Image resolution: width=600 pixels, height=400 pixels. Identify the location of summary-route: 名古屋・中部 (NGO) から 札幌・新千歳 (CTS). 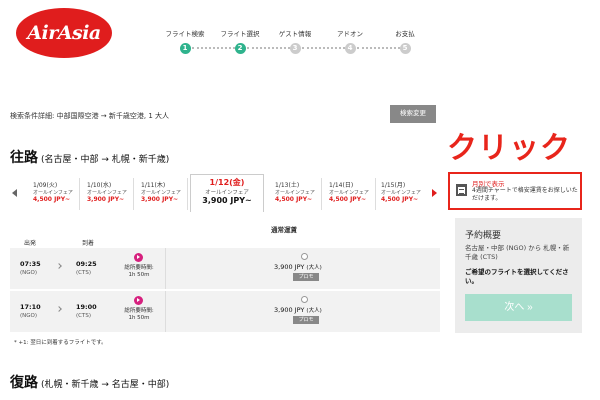
(517, 252).